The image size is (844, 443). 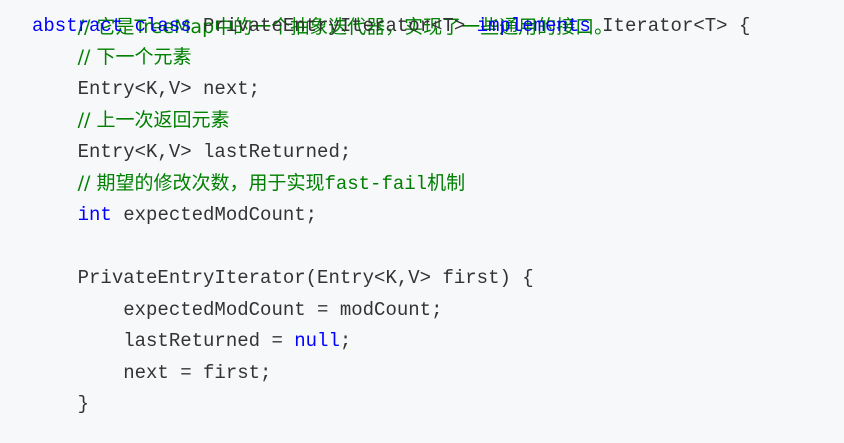 I want to click on code-line-constructor: PrivateEntryIterator(Entry<K,V> first) {, so click(x=283, y=278).